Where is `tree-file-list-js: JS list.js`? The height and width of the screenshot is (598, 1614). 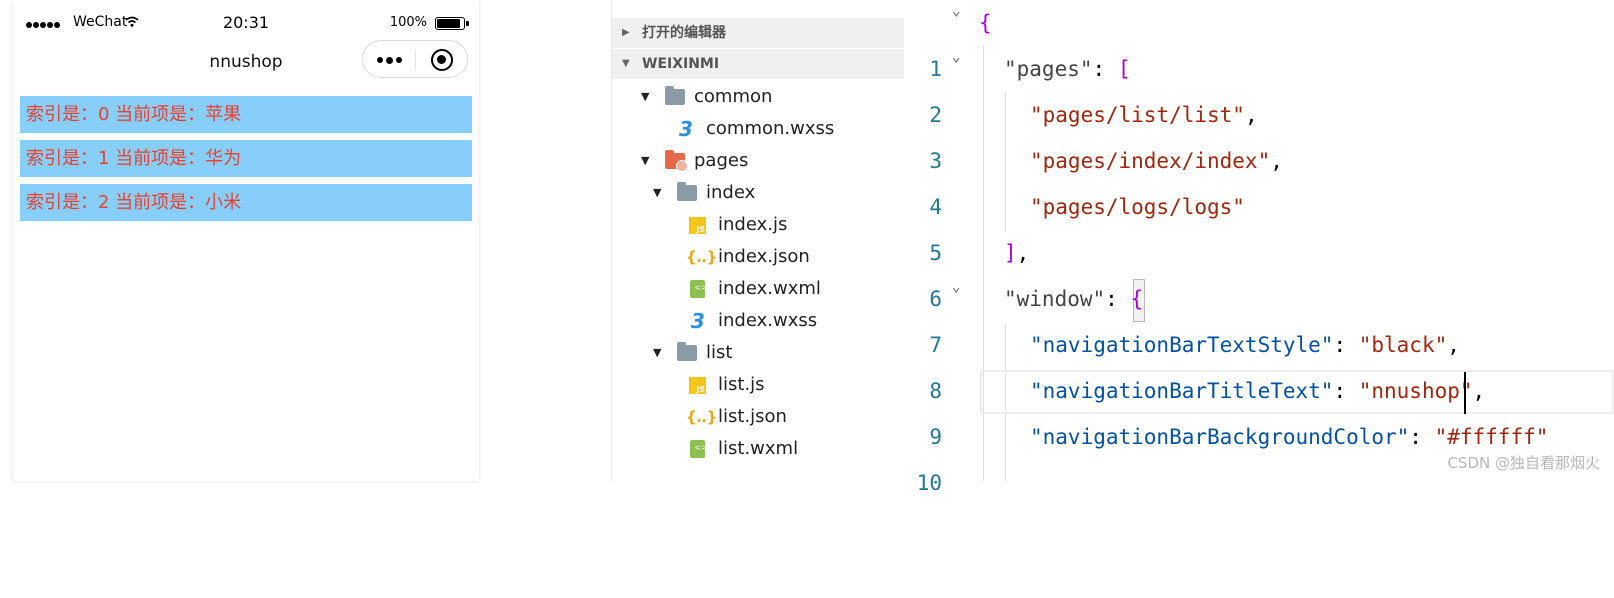 tree-file-list-js: JS list.js is located at coordinates (758, 385).